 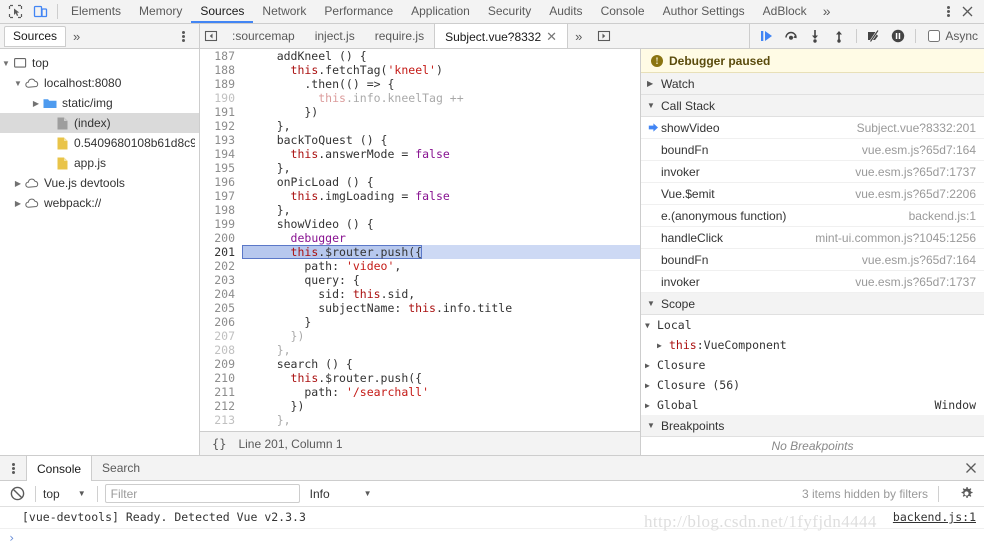 I want to click on line-number: 210, so click(x=221, y=378).